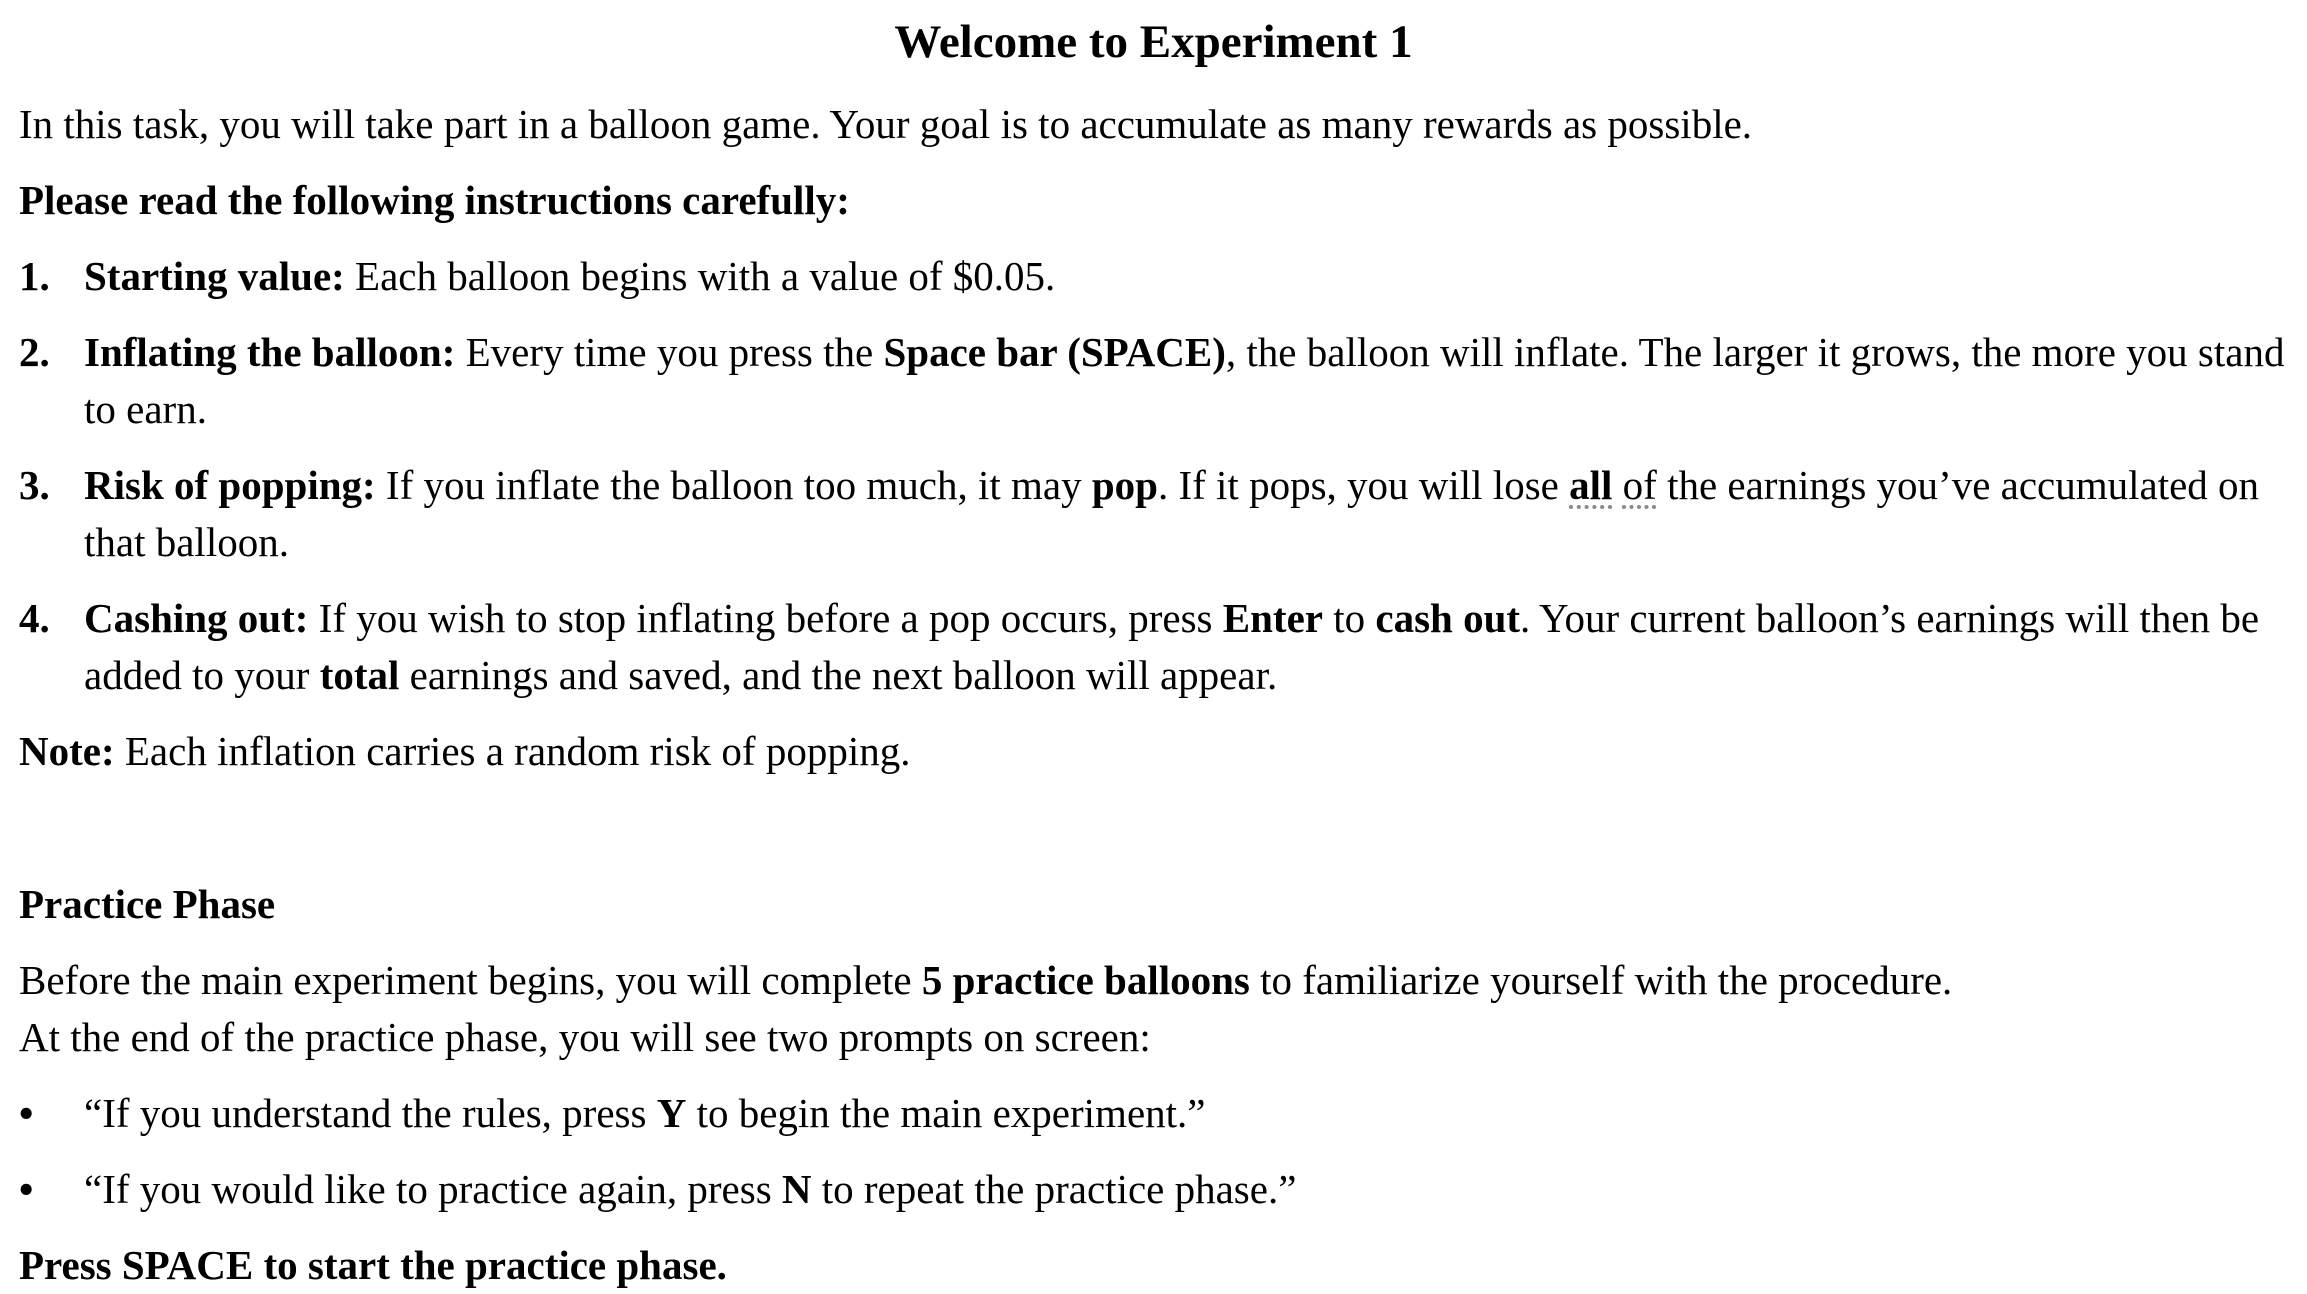  What do you see at coordinates (1124, 485) in the screenshot?
I see `pop-emphasis: pop` at bounding box center [1124, 485].